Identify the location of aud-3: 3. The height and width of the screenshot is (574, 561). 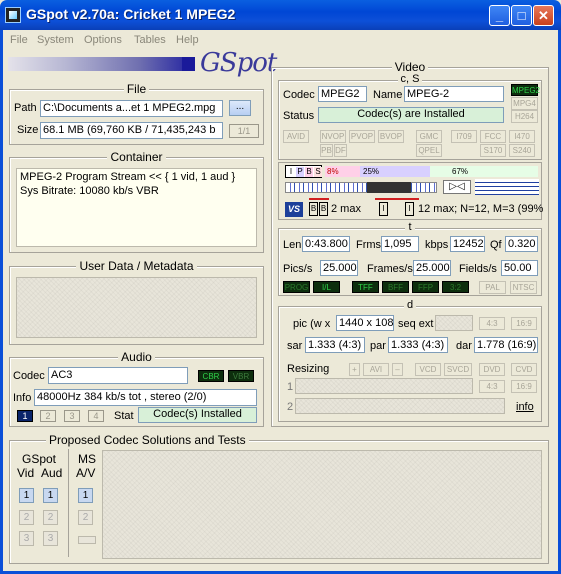
(50, 538).